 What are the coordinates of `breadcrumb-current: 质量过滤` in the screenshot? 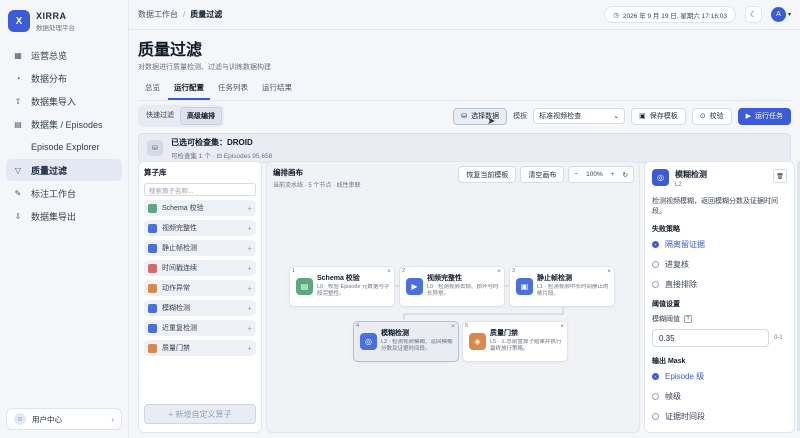 It's located at (206, 14).